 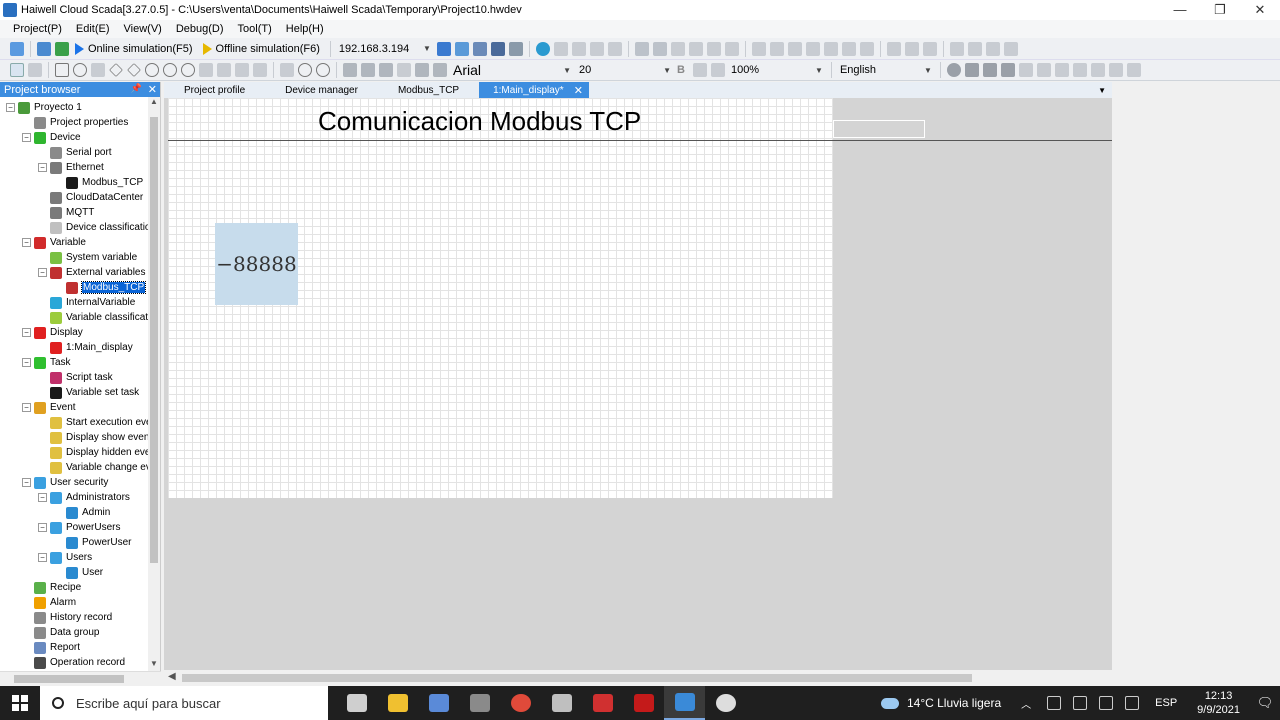 I want to click on tree-vertical-scrollbar: ▲ ▼, so click(x=154, y=384).